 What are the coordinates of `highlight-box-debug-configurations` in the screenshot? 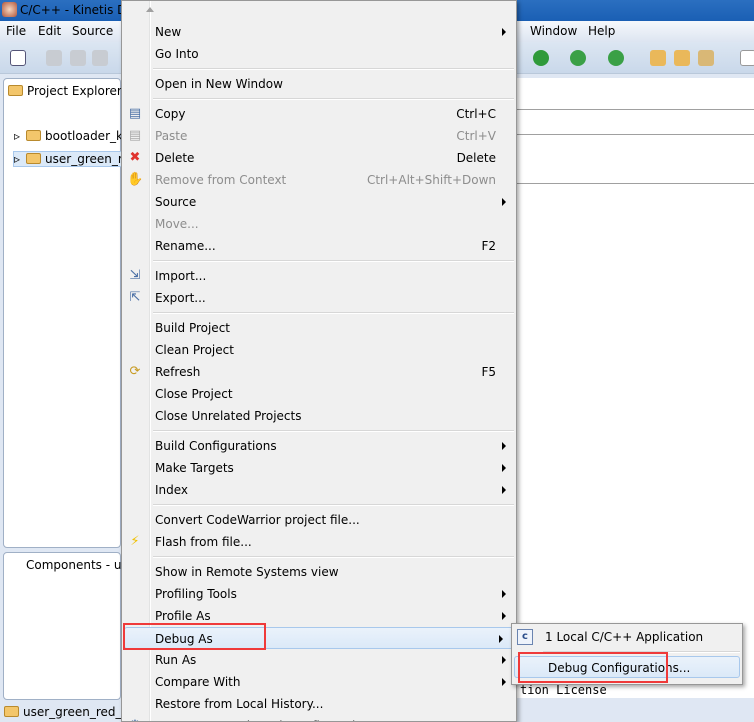 It's located at (593, 667).